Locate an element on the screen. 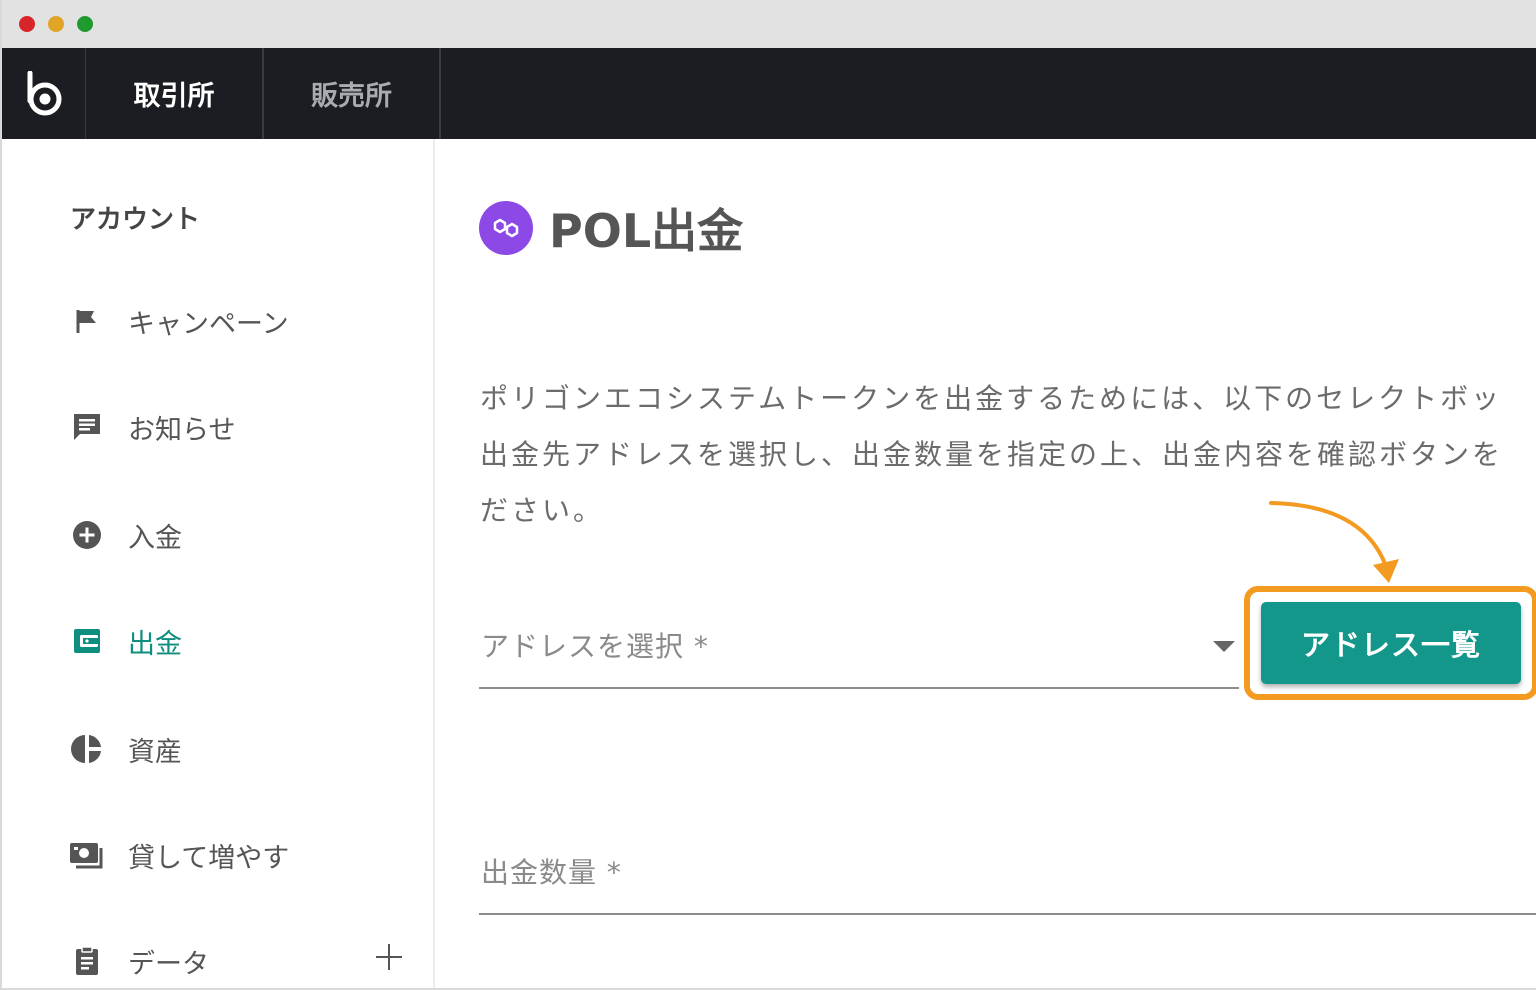 The height and width of the screenshot is (990, 1536). sidebar-item-news: お知らせ is located at coordinates (243, 427).